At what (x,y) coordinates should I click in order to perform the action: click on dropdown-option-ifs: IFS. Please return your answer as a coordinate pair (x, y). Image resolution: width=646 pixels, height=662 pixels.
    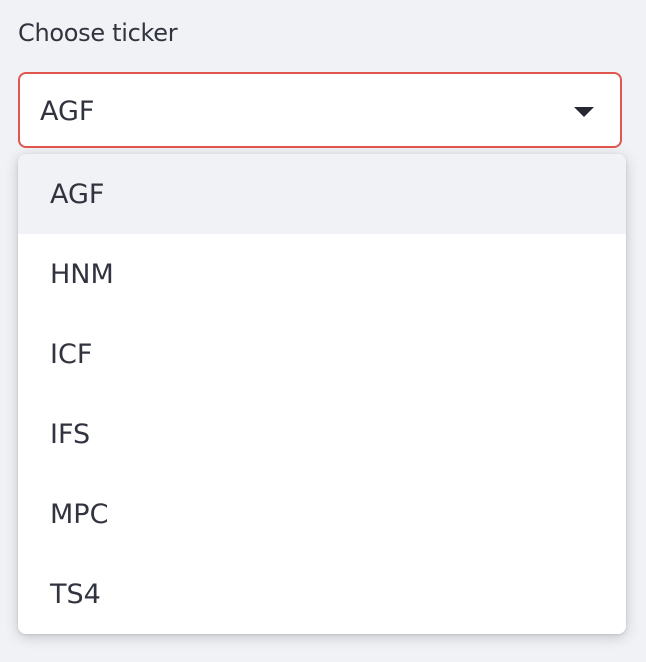
    Looking at the image, I should click on (322, 434).